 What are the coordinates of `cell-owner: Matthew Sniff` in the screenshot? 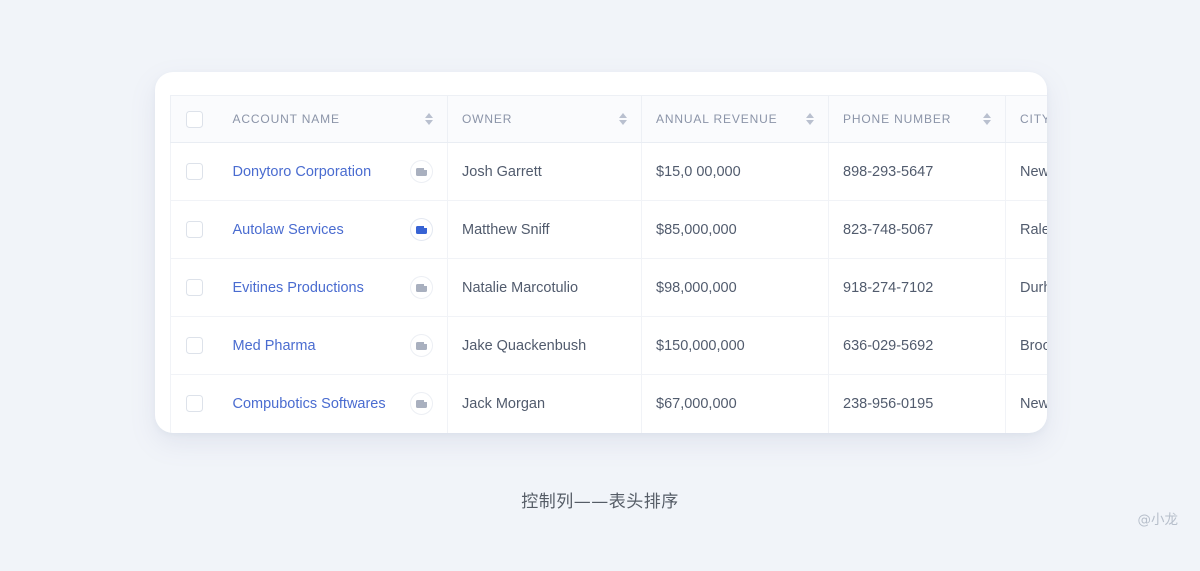 It's located at (544, 229).